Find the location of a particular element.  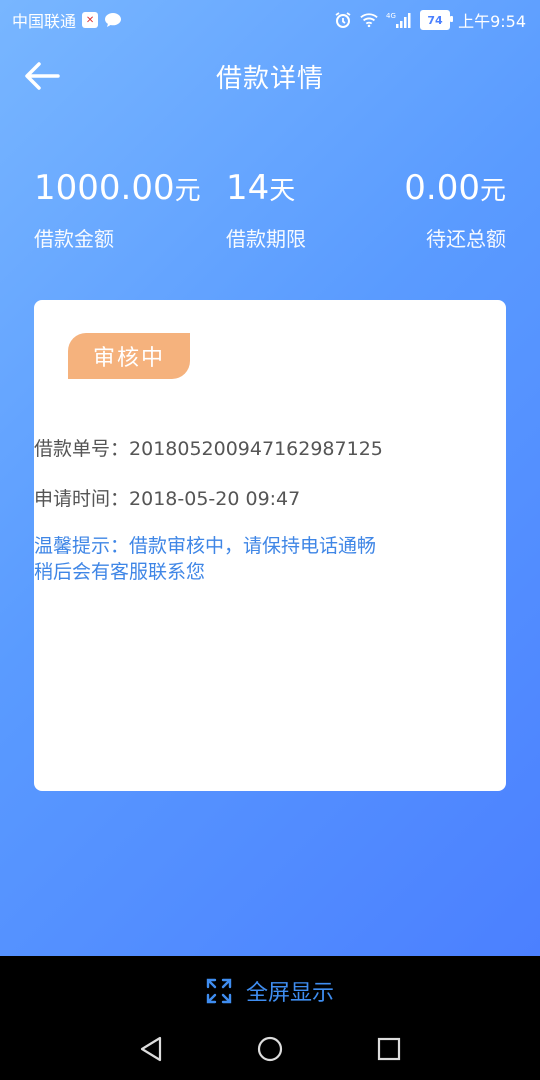

battery-icon: 74 is located at coordinates (437, 20).